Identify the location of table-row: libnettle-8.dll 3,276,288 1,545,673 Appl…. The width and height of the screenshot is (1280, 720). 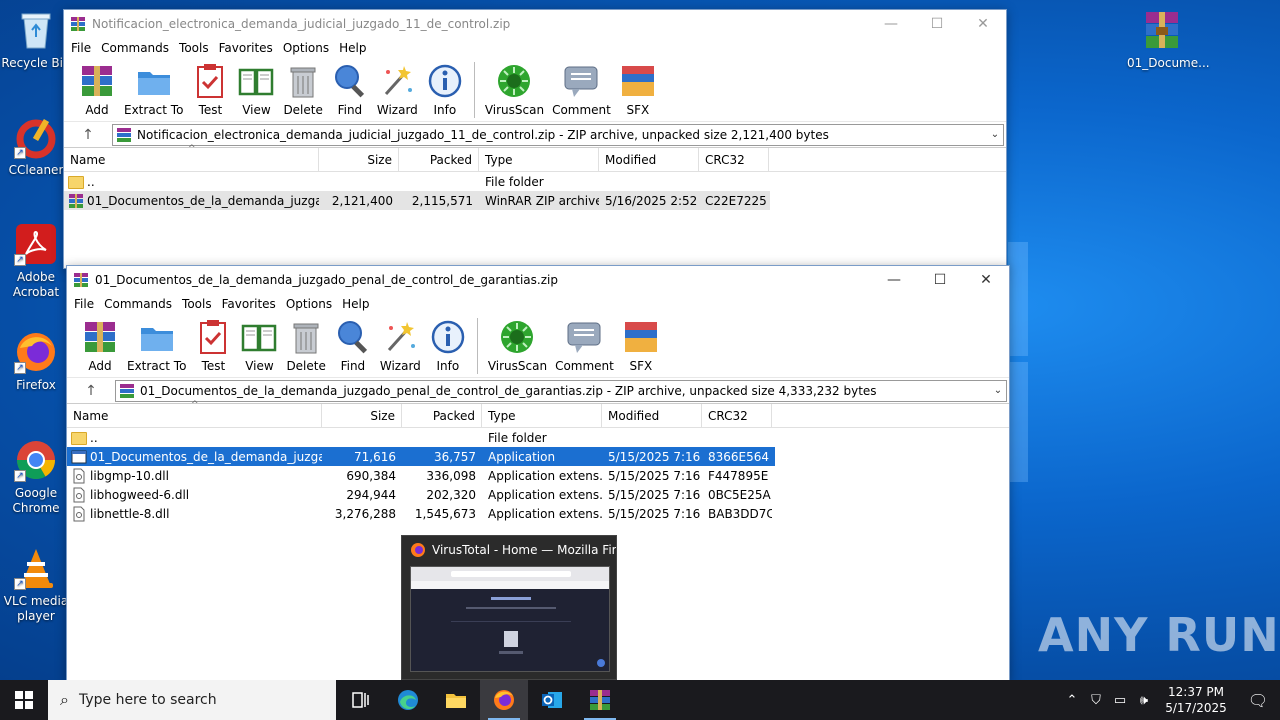
(538, 513).